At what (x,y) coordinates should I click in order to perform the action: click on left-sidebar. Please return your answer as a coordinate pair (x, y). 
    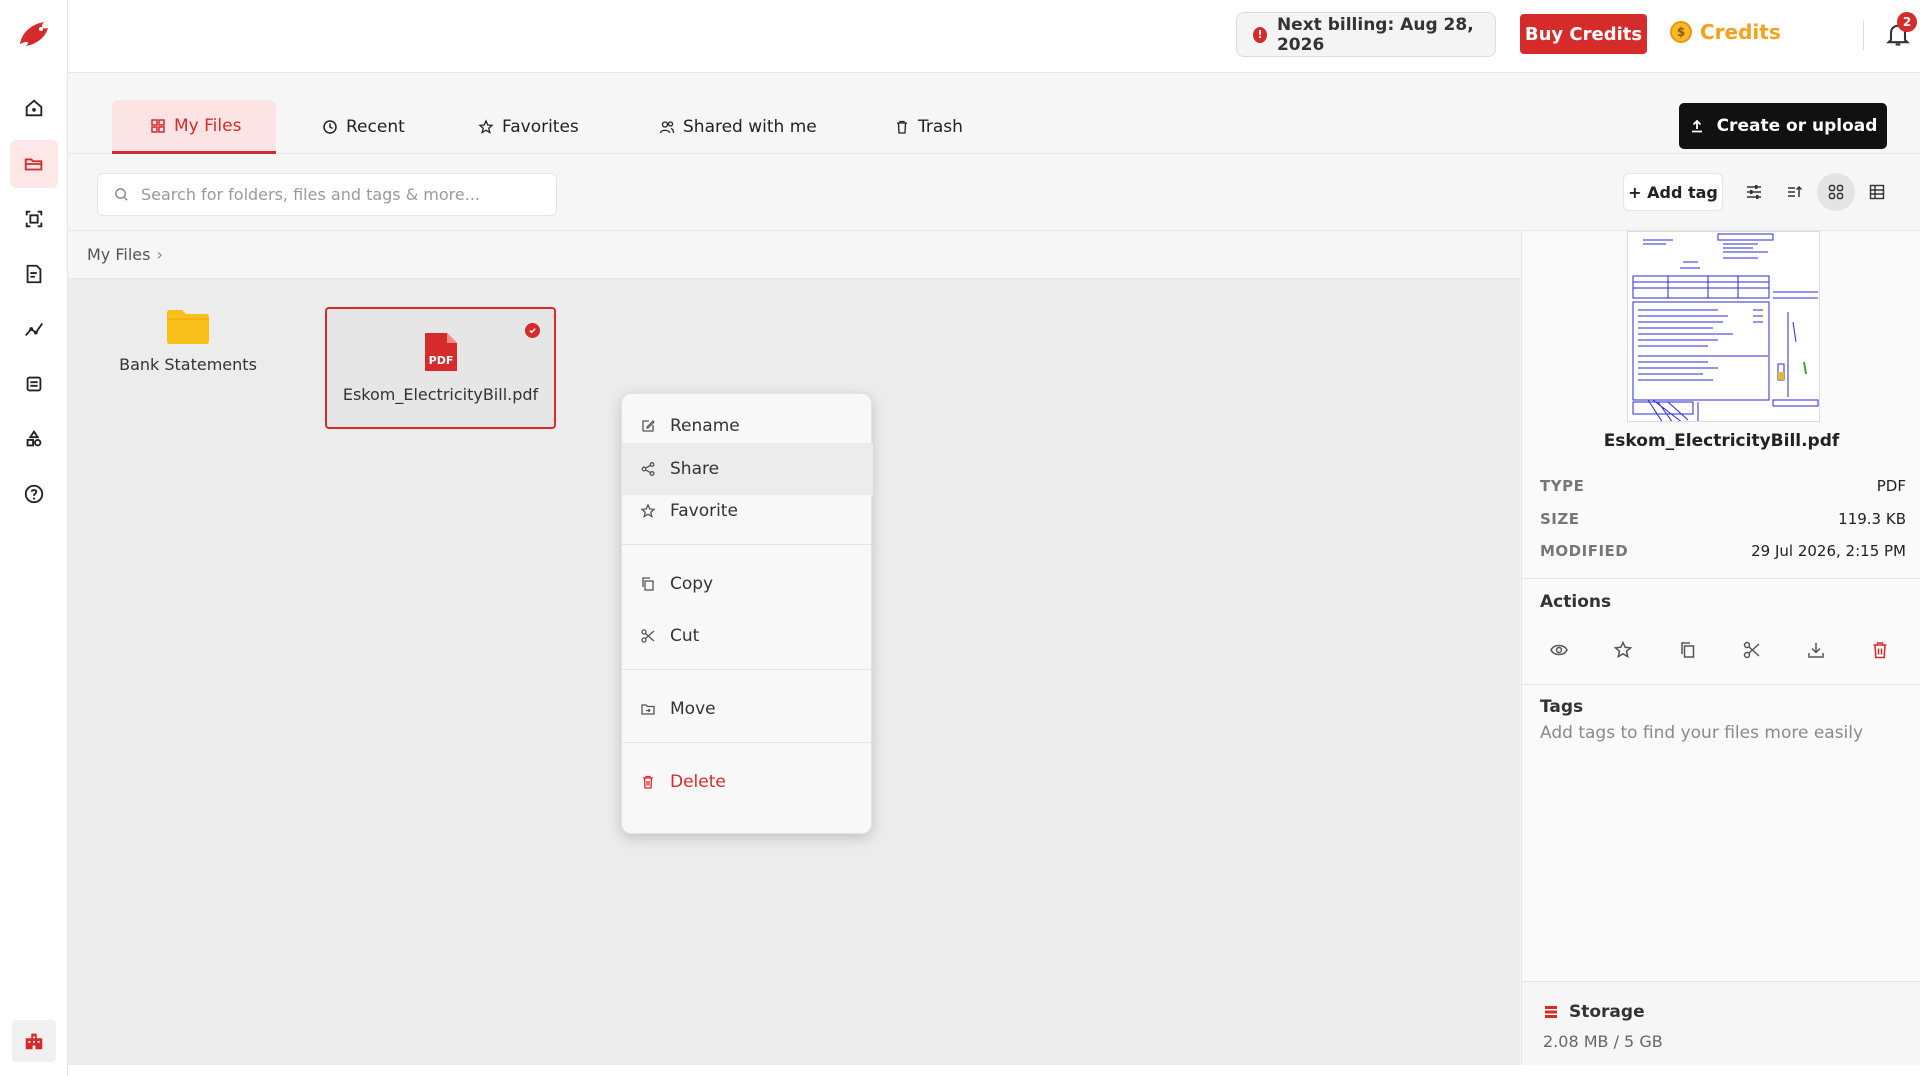
    Looking at the image, I should click on (34, 538).